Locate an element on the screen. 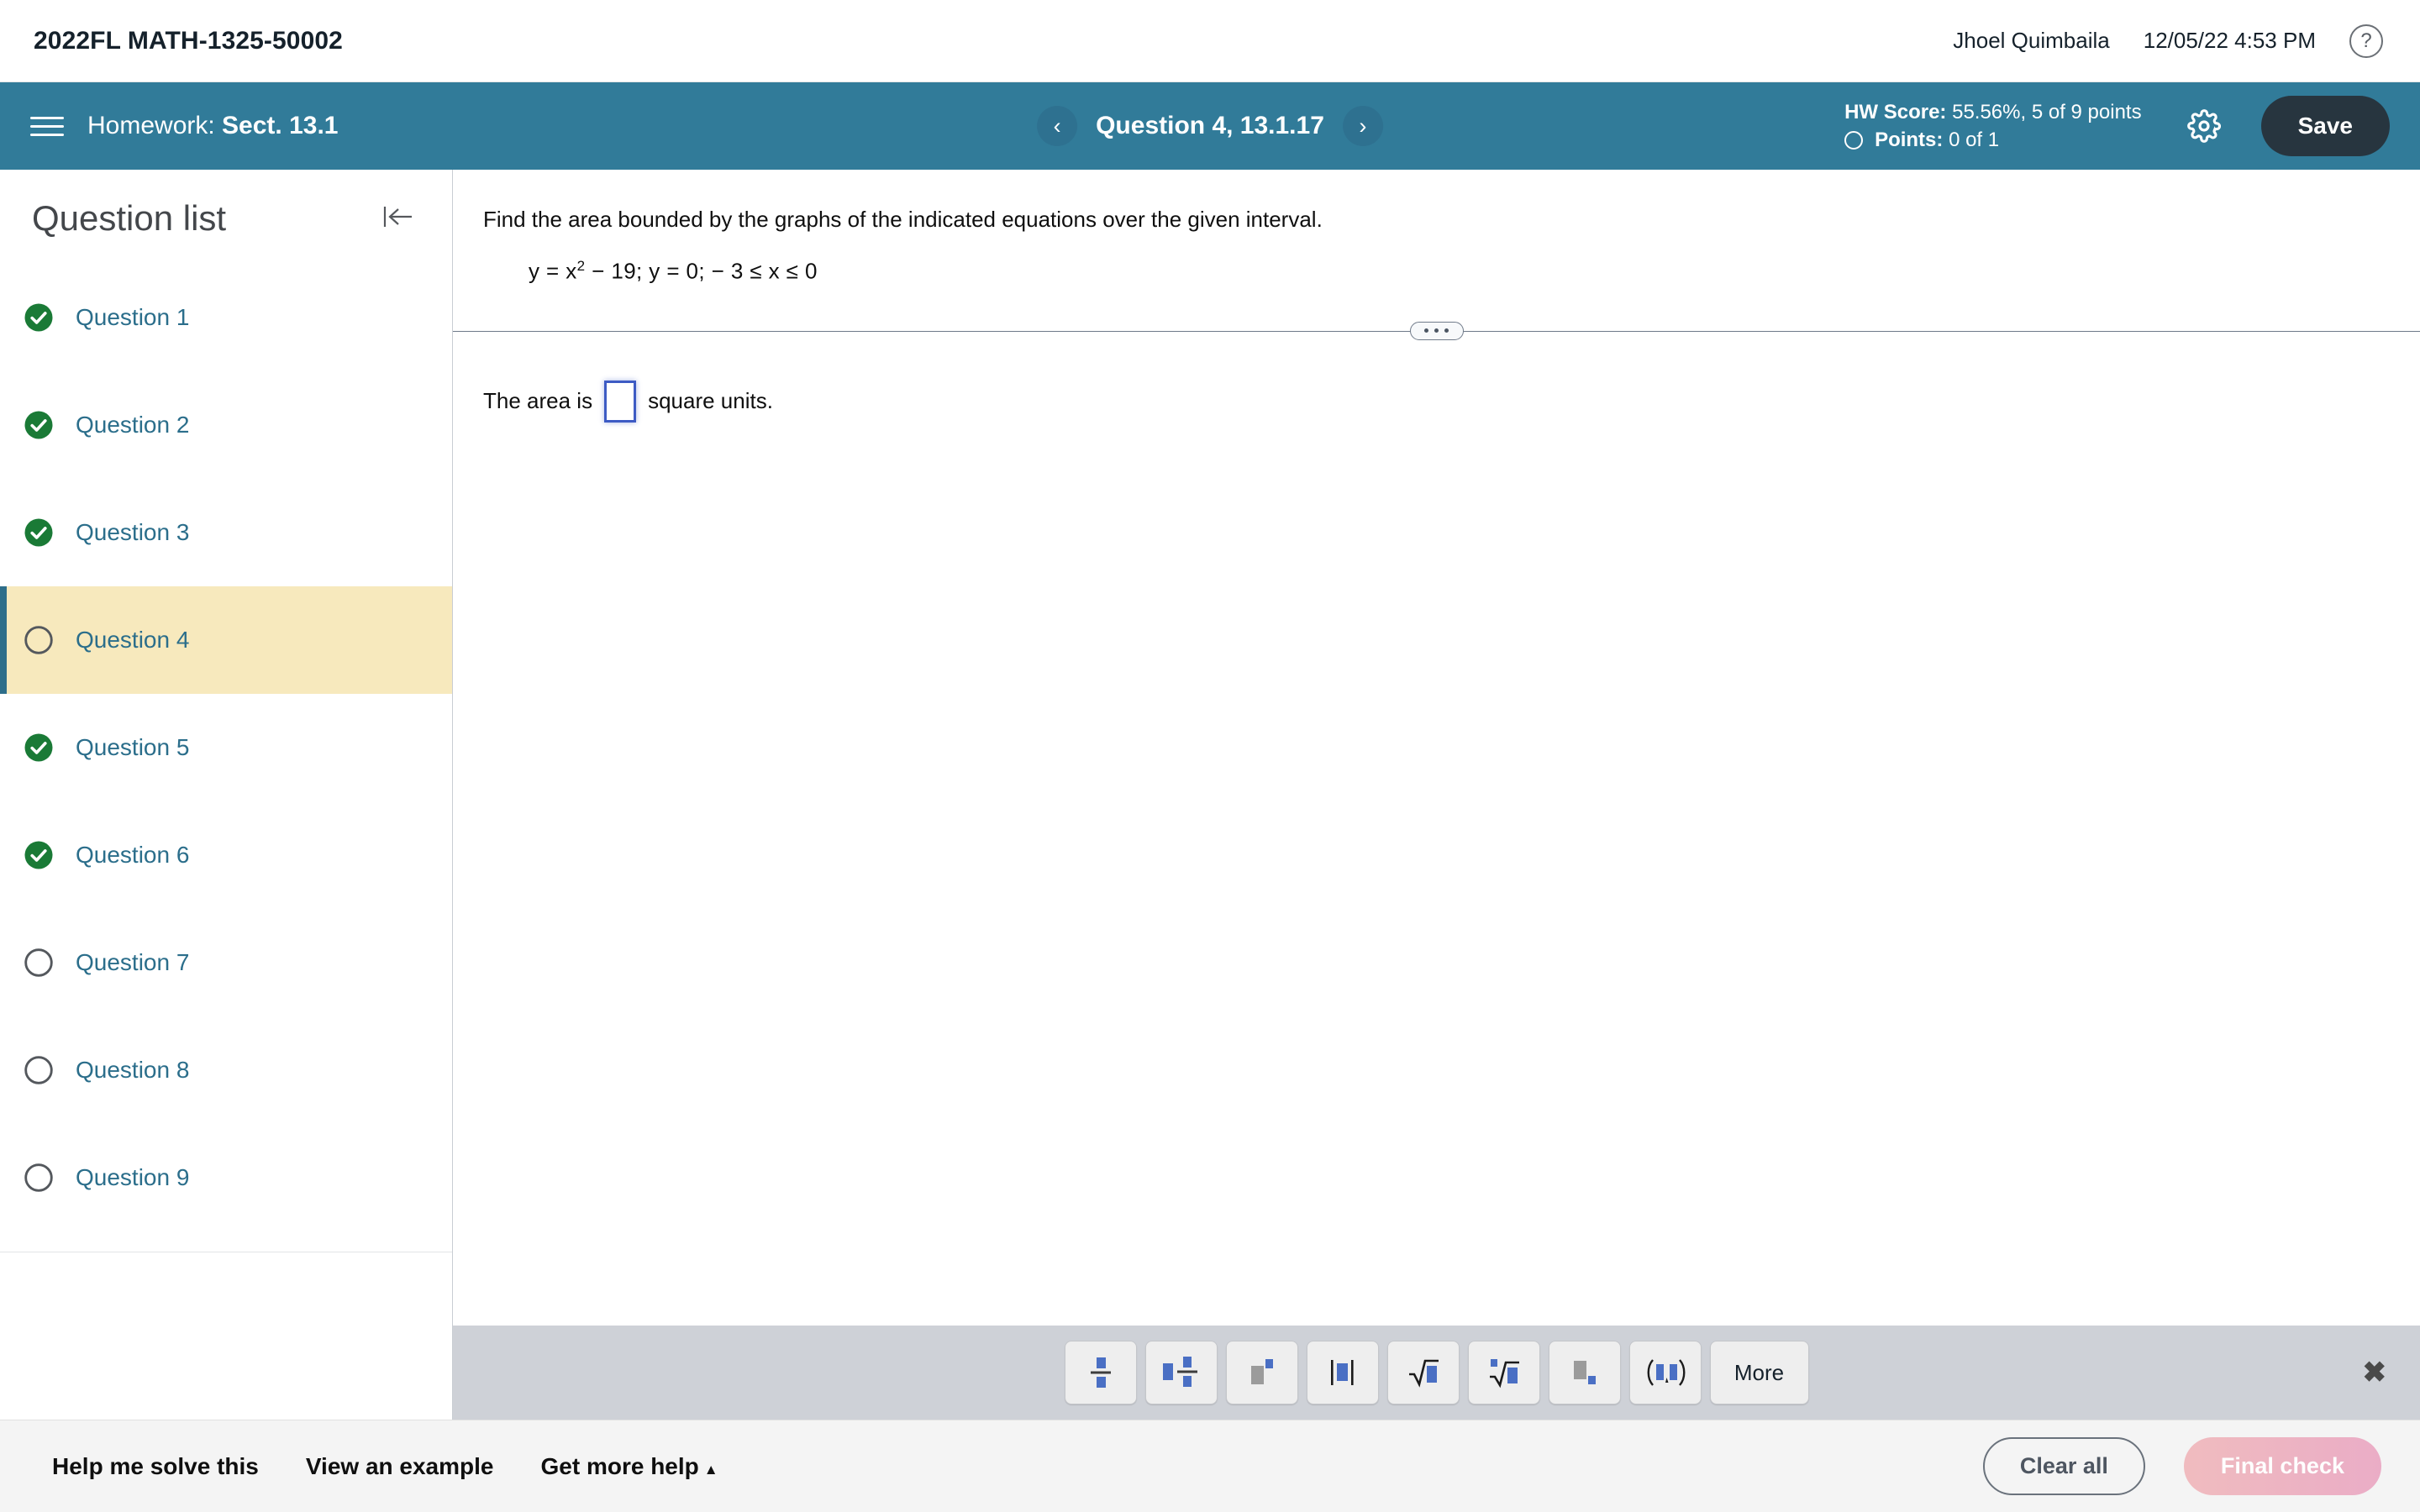  points-value: 0 of 1 is located at coordinates (1975, 139).